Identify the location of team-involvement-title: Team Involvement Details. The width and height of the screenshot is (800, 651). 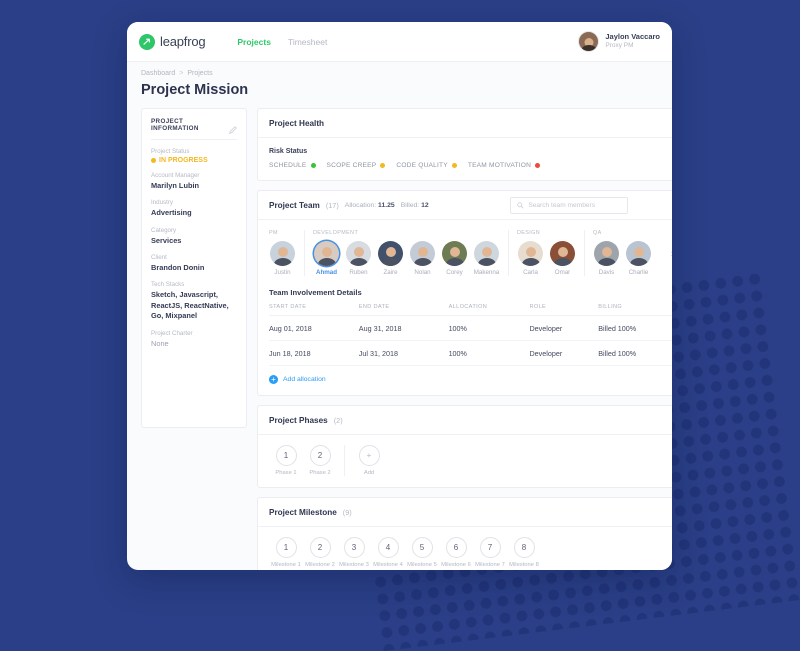
(470, 292).